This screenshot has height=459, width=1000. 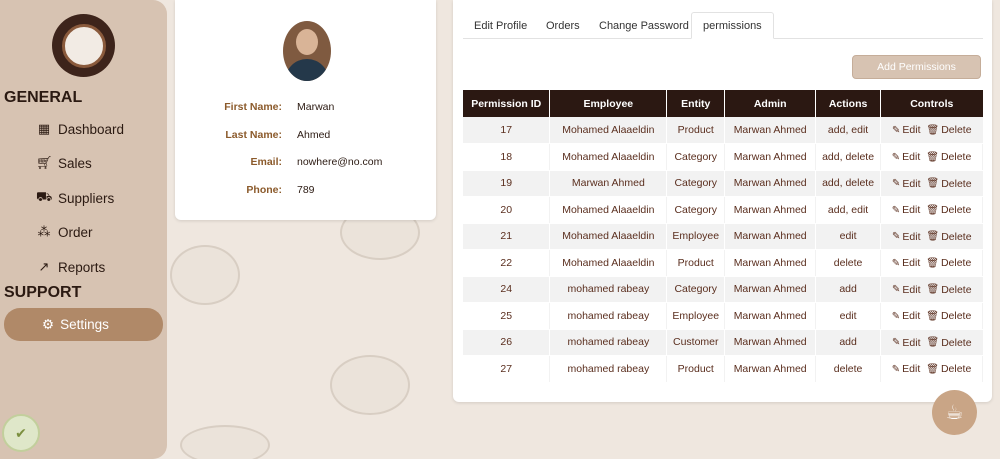 What do you see at coordinates (43, 97) in the screenshot?
I see `section-title-general: GENERAL` at bounding box center [43, 97].